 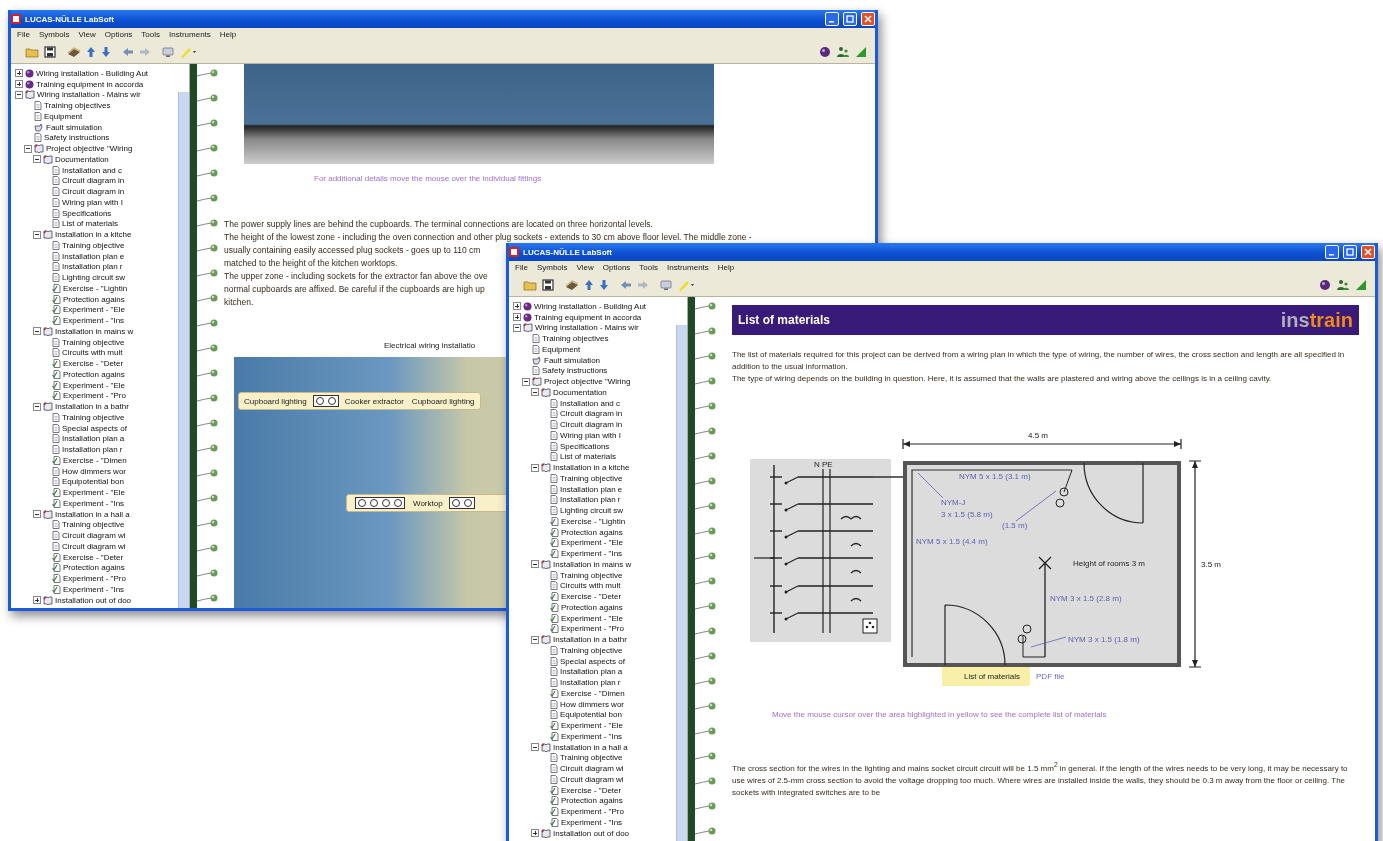 I want to click on down-arrow-icon, so click(x=604, y=285).